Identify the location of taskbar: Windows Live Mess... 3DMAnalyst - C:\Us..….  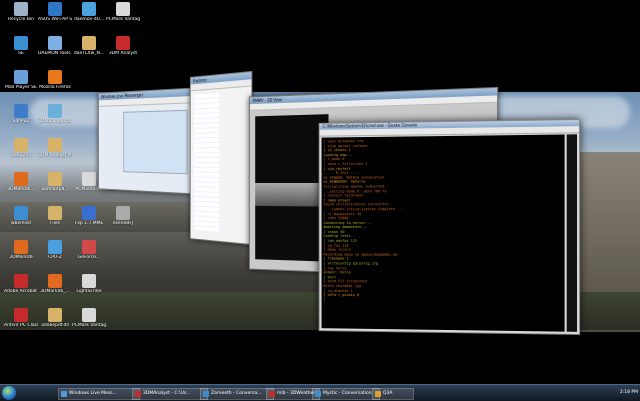
(320, 392).